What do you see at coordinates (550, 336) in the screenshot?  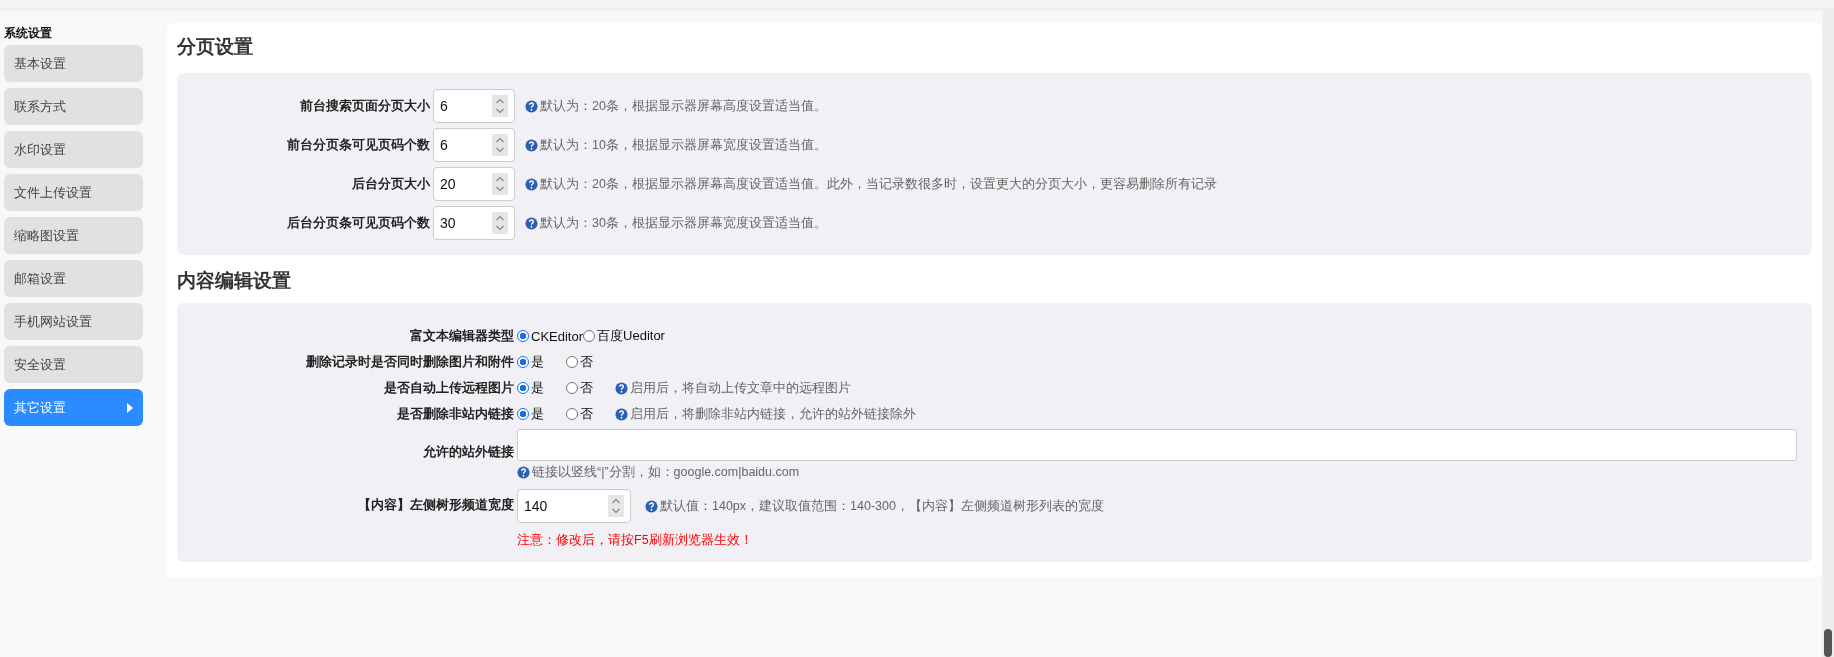 I see `radio-option: CKEditor` at bounding box center [550, 336].